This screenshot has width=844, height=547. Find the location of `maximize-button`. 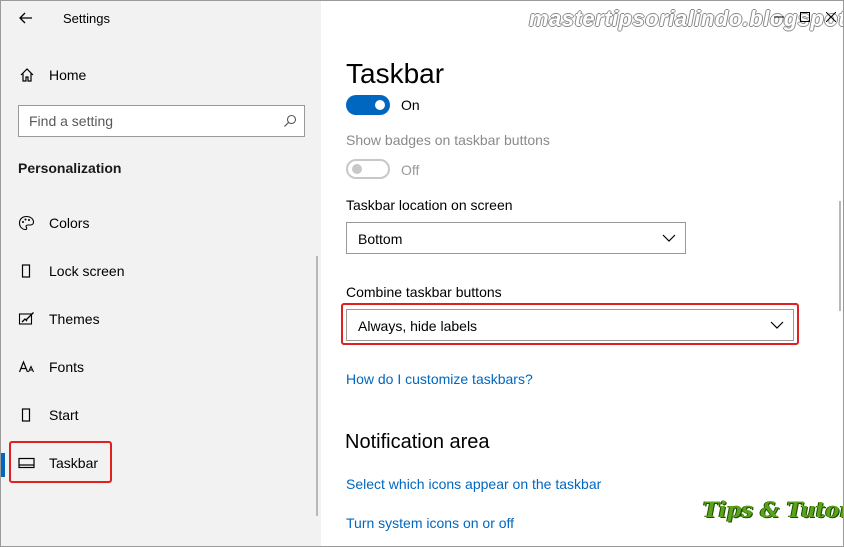

maximize-button is located at coordinates (805, 17).